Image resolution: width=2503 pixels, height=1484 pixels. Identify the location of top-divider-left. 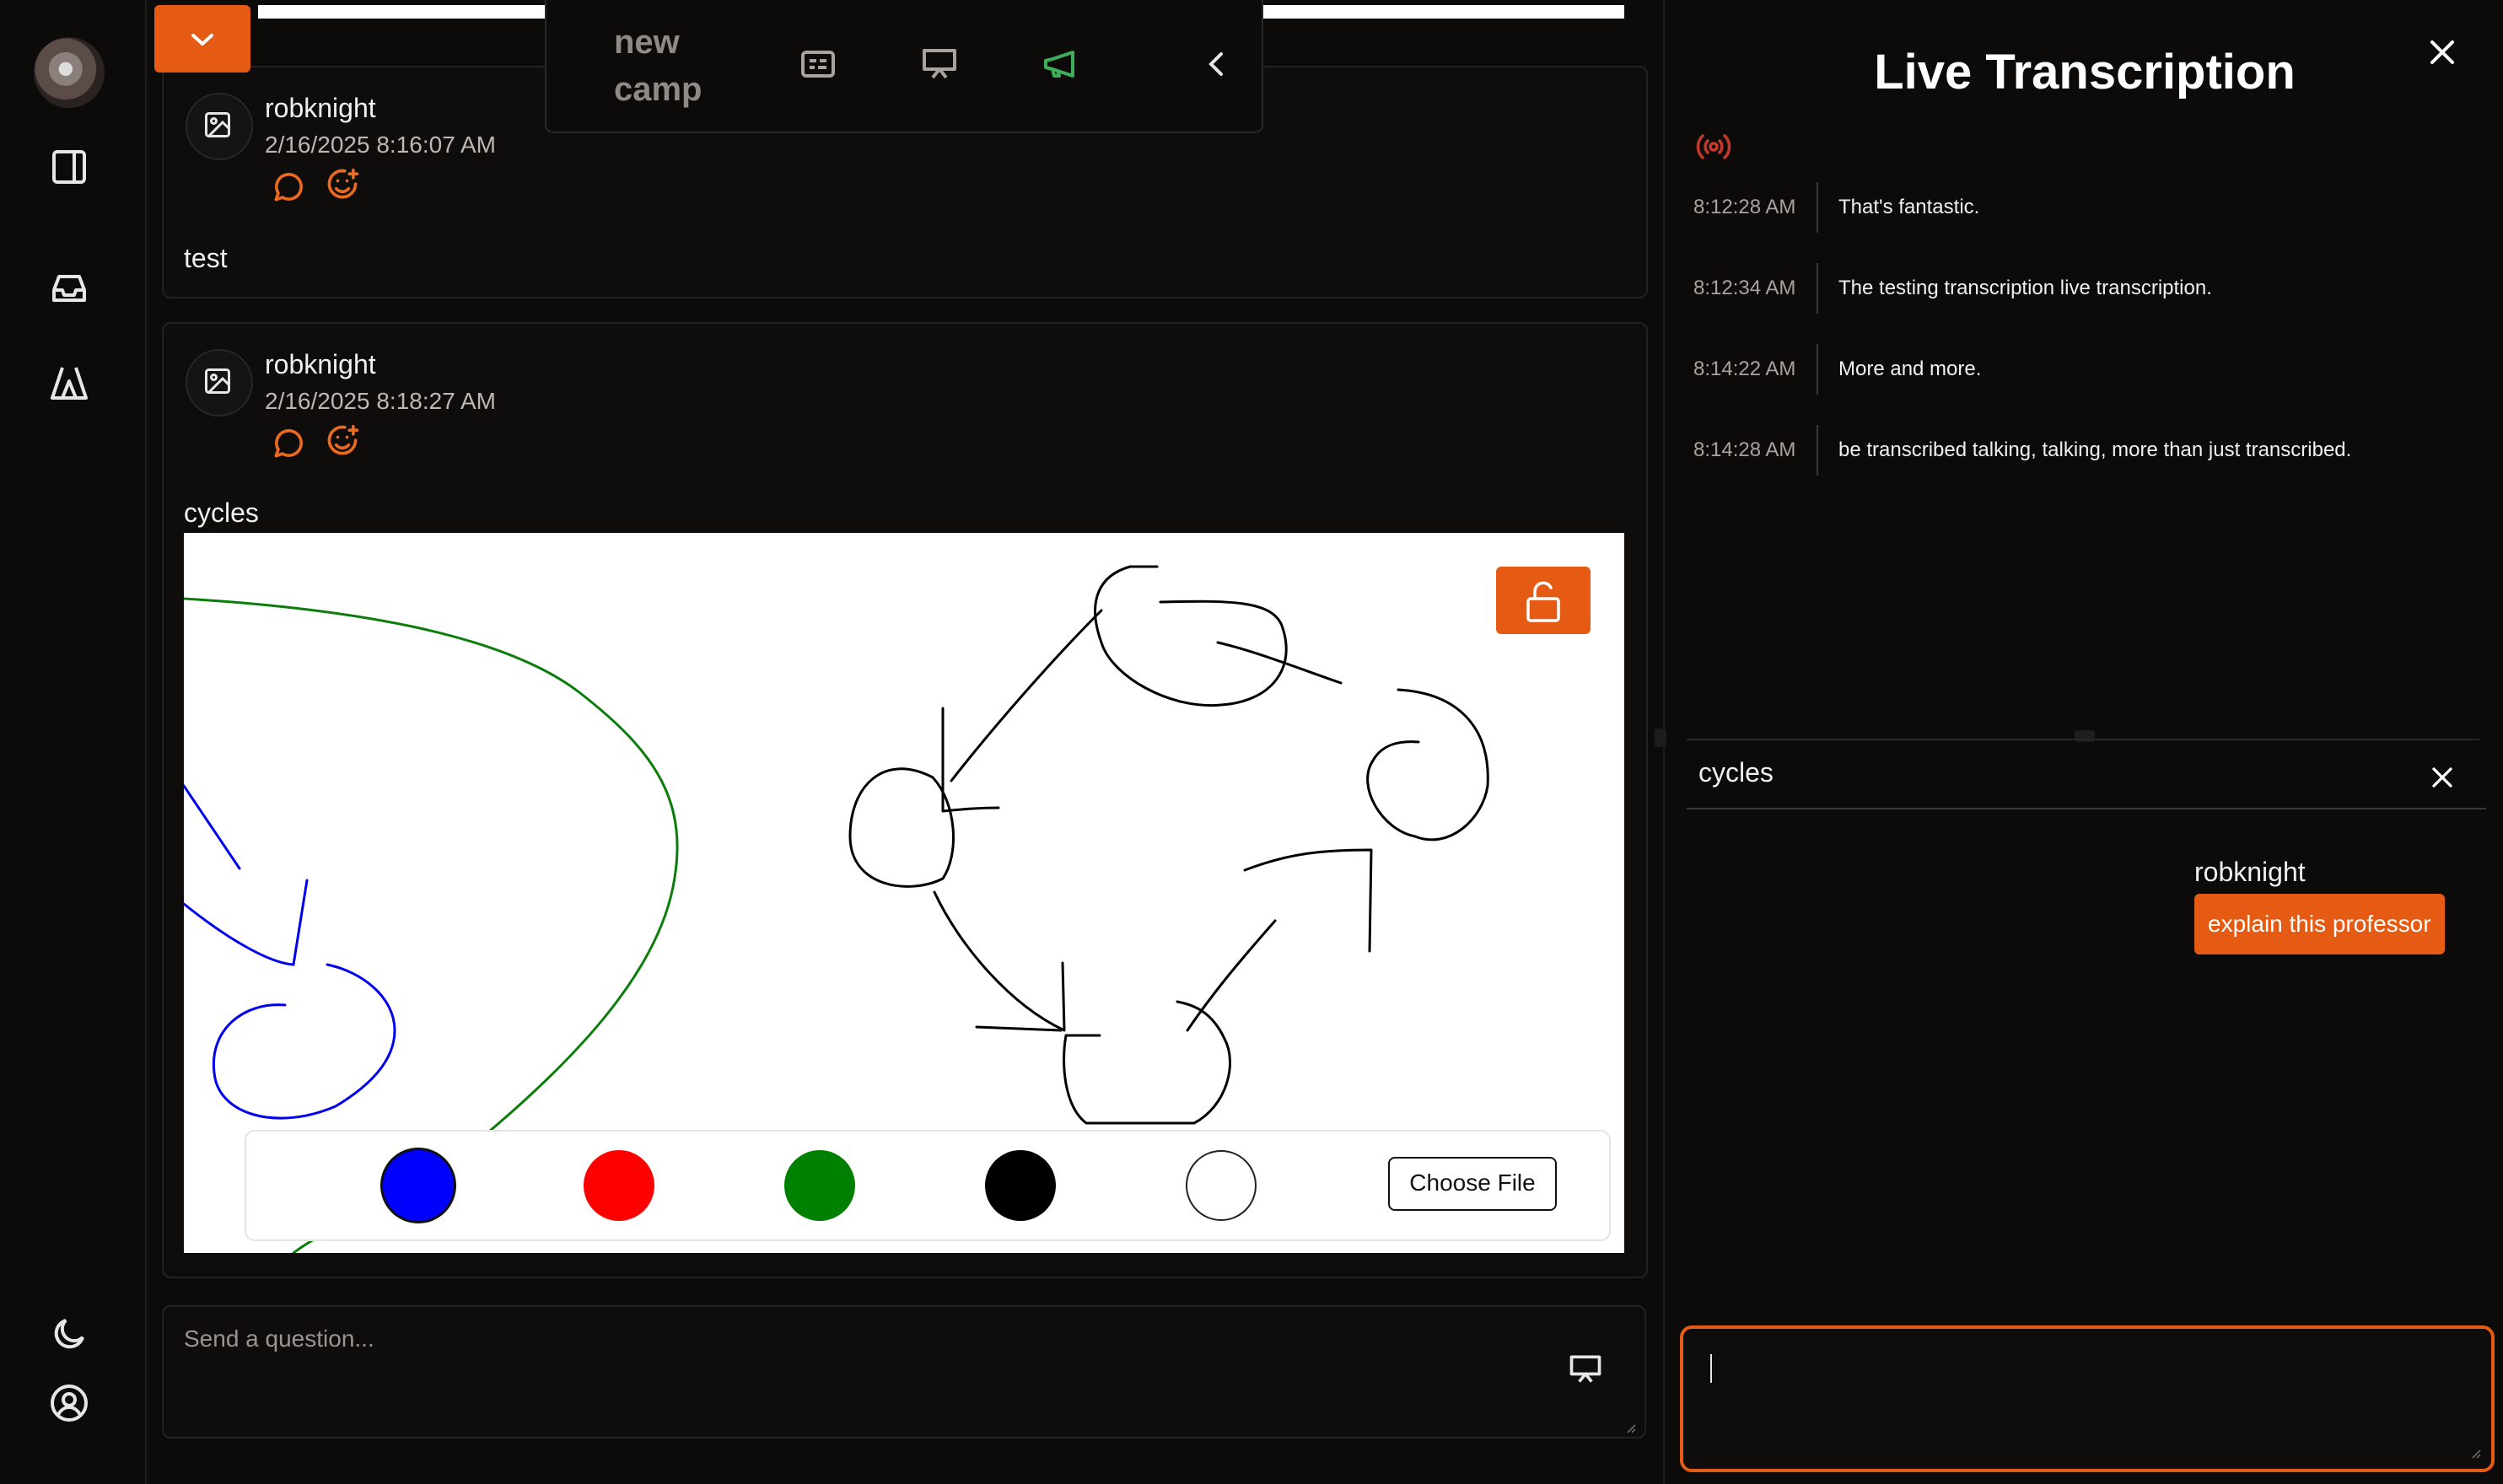
(401, 12).